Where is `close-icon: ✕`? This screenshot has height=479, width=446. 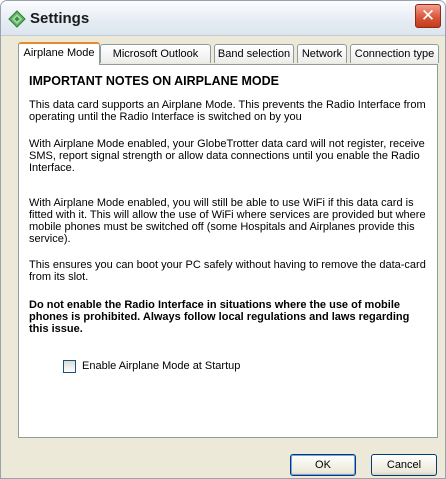 close-icon: ✕ is located at coordinates (428, 15).